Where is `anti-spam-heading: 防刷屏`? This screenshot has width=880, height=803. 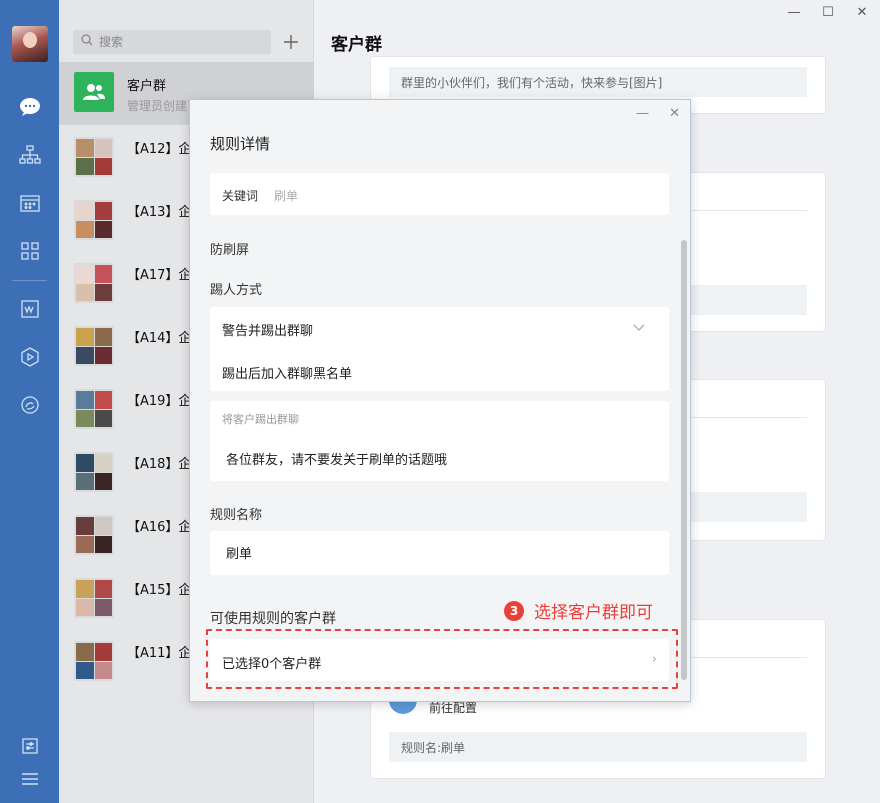 anti-spam-heading: 防刷屏 is located at coordinates (230, 250).